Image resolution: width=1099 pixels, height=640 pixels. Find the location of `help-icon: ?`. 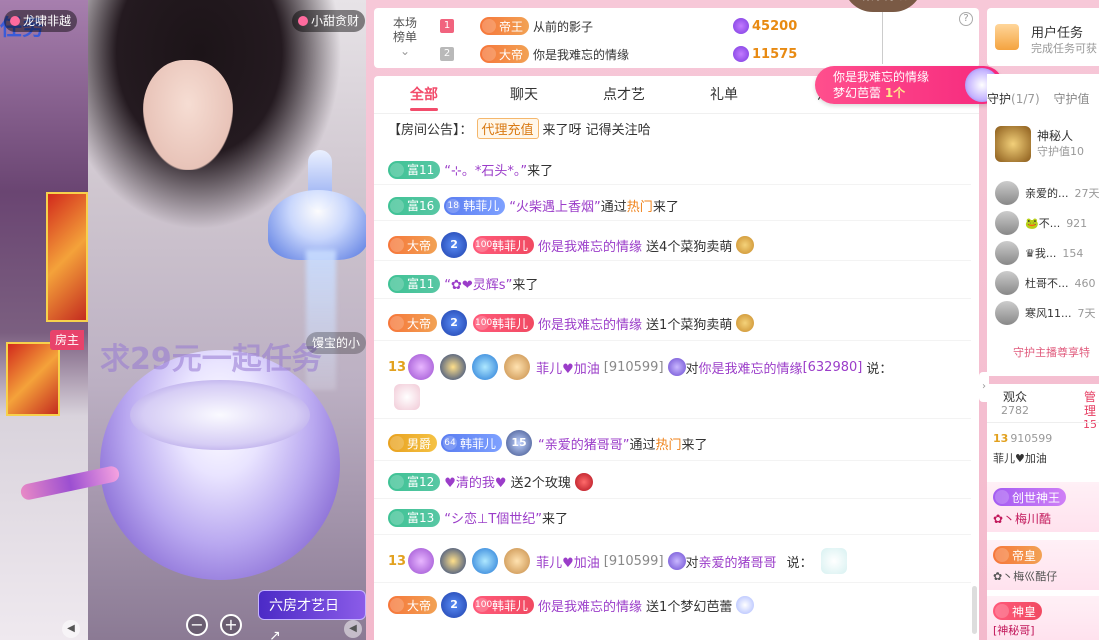

help-icon: ? is located at coordinates (966, 19).